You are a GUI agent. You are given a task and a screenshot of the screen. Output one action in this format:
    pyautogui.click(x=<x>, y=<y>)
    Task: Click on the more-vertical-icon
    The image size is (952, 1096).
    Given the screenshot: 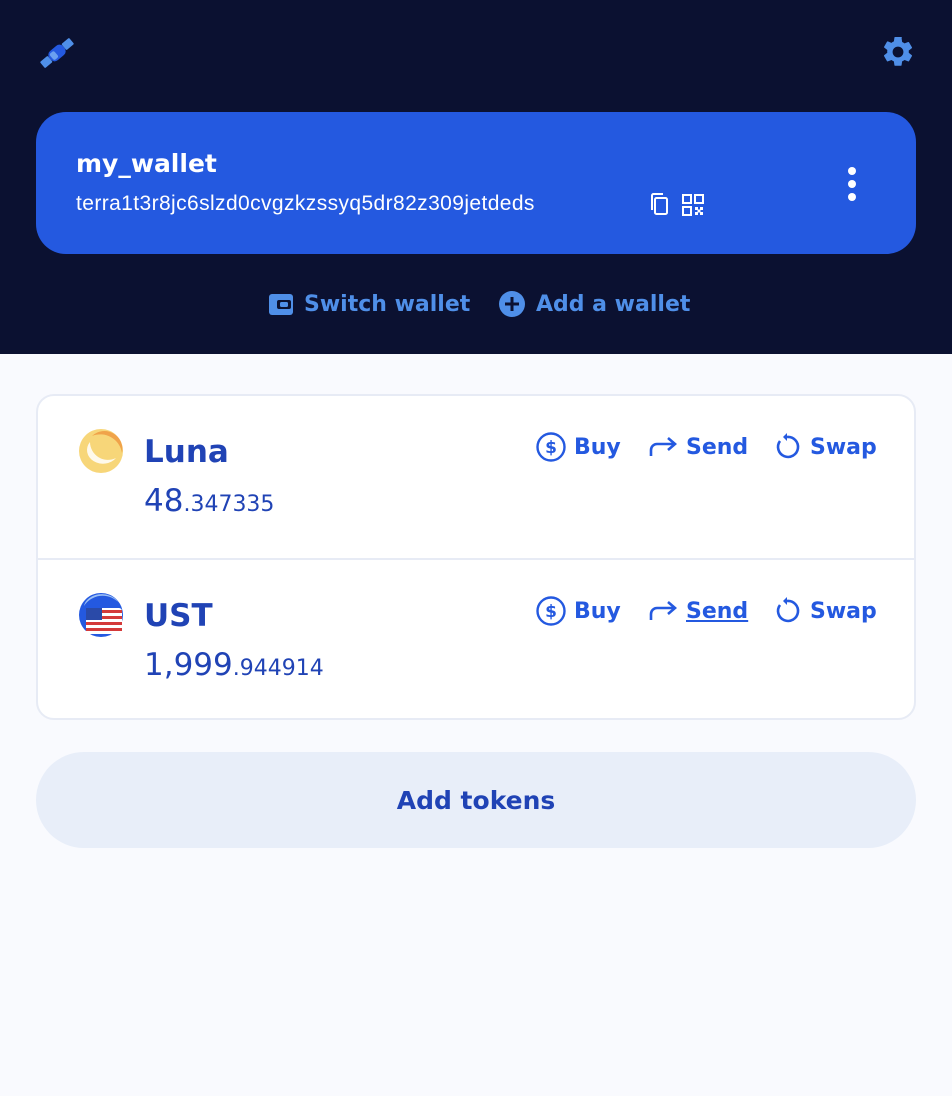 What is the action you would take?
    pyautogui.click(x=852, y=184)
    